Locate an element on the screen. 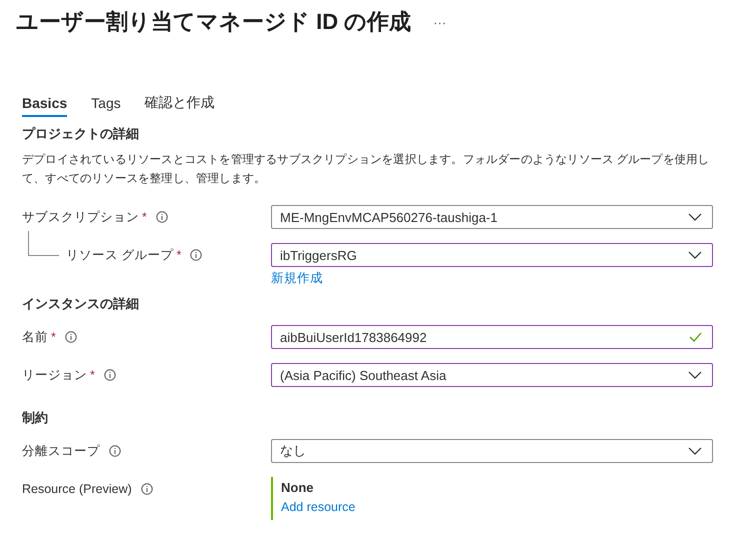 The height and width of the screenshot is (559, 732). page-title: ユーザー割り当てマネージド ID の作成 is located at coordinates (214, 22).